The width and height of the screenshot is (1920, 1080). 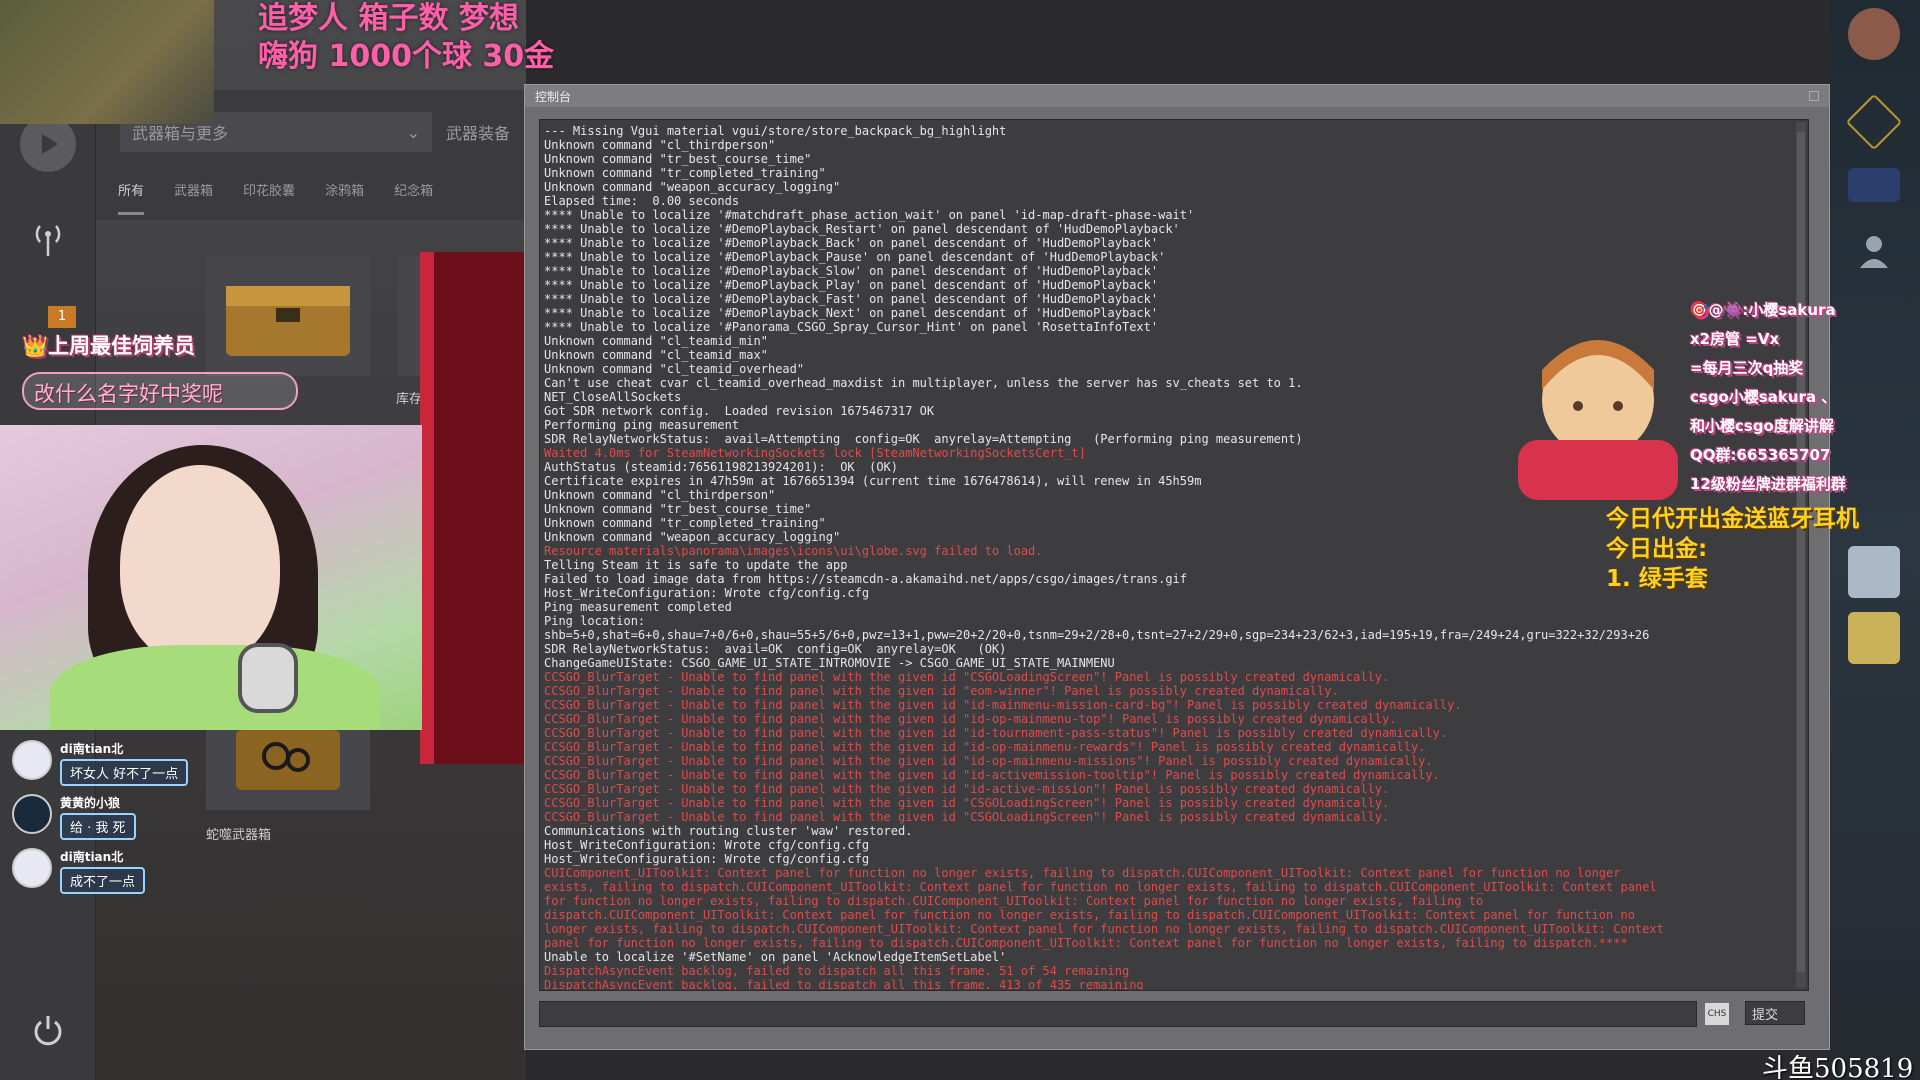 I want to click on console-line: Elapsed time: 0.00 seconds, so click(x=642, y=201).